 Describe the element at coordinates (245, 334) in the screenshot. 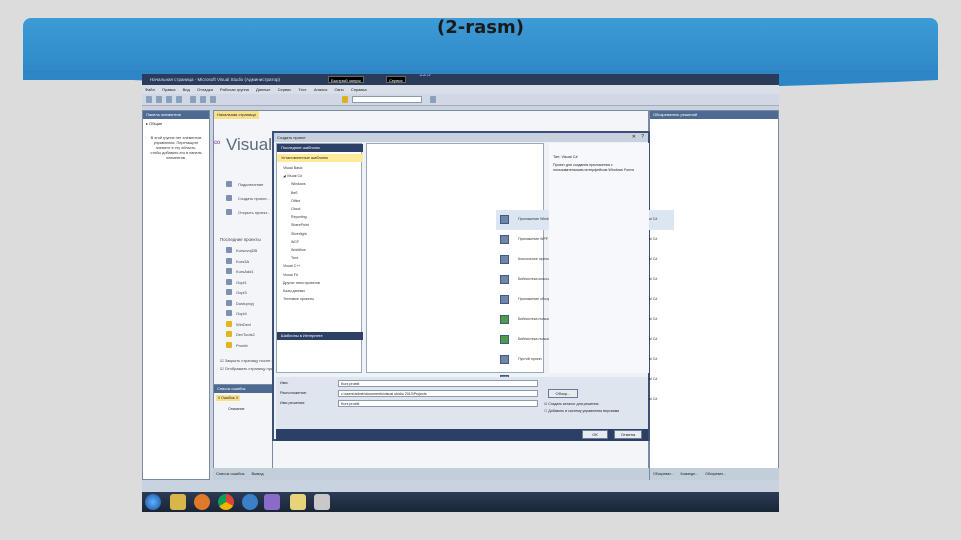

I see `recent-project-item: DevTools2` at that location.